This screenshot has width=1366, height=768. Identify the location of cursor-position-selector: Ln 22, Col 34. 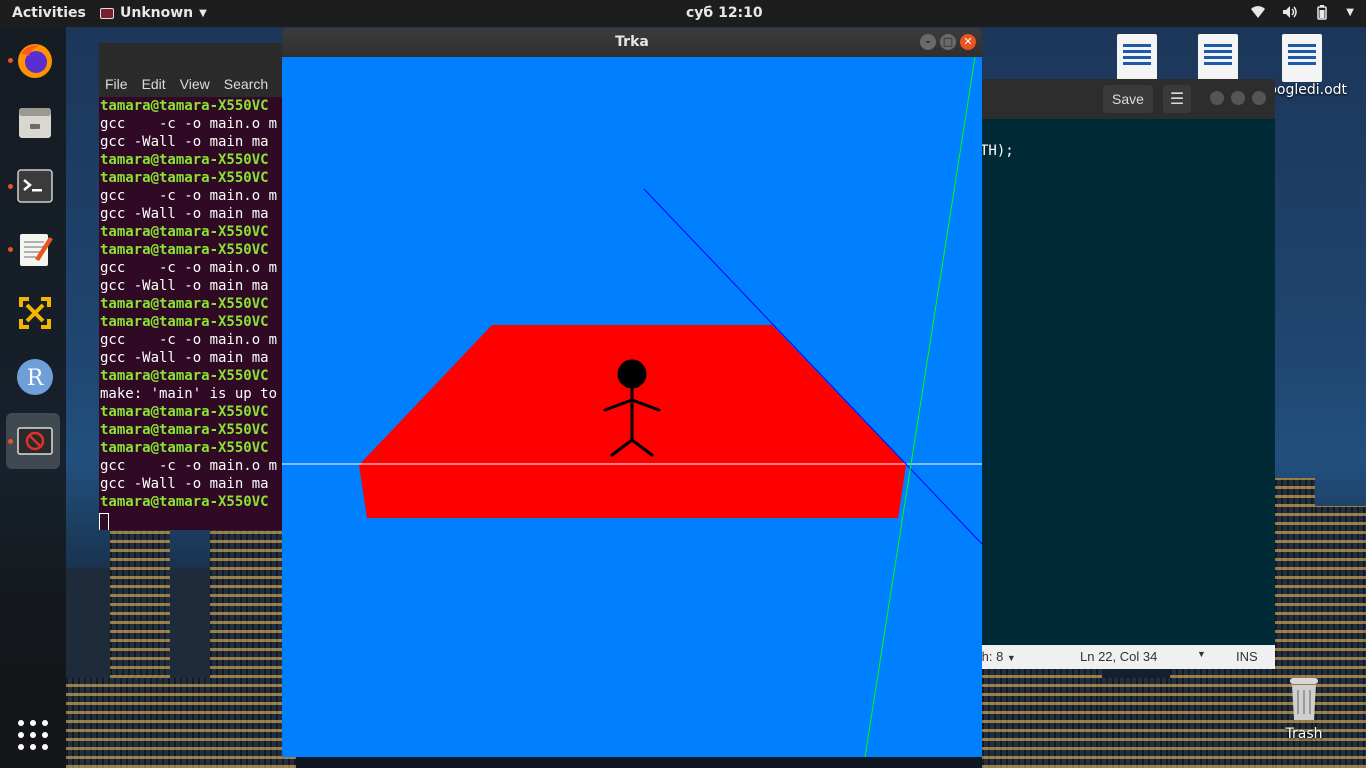
(1118, 656).